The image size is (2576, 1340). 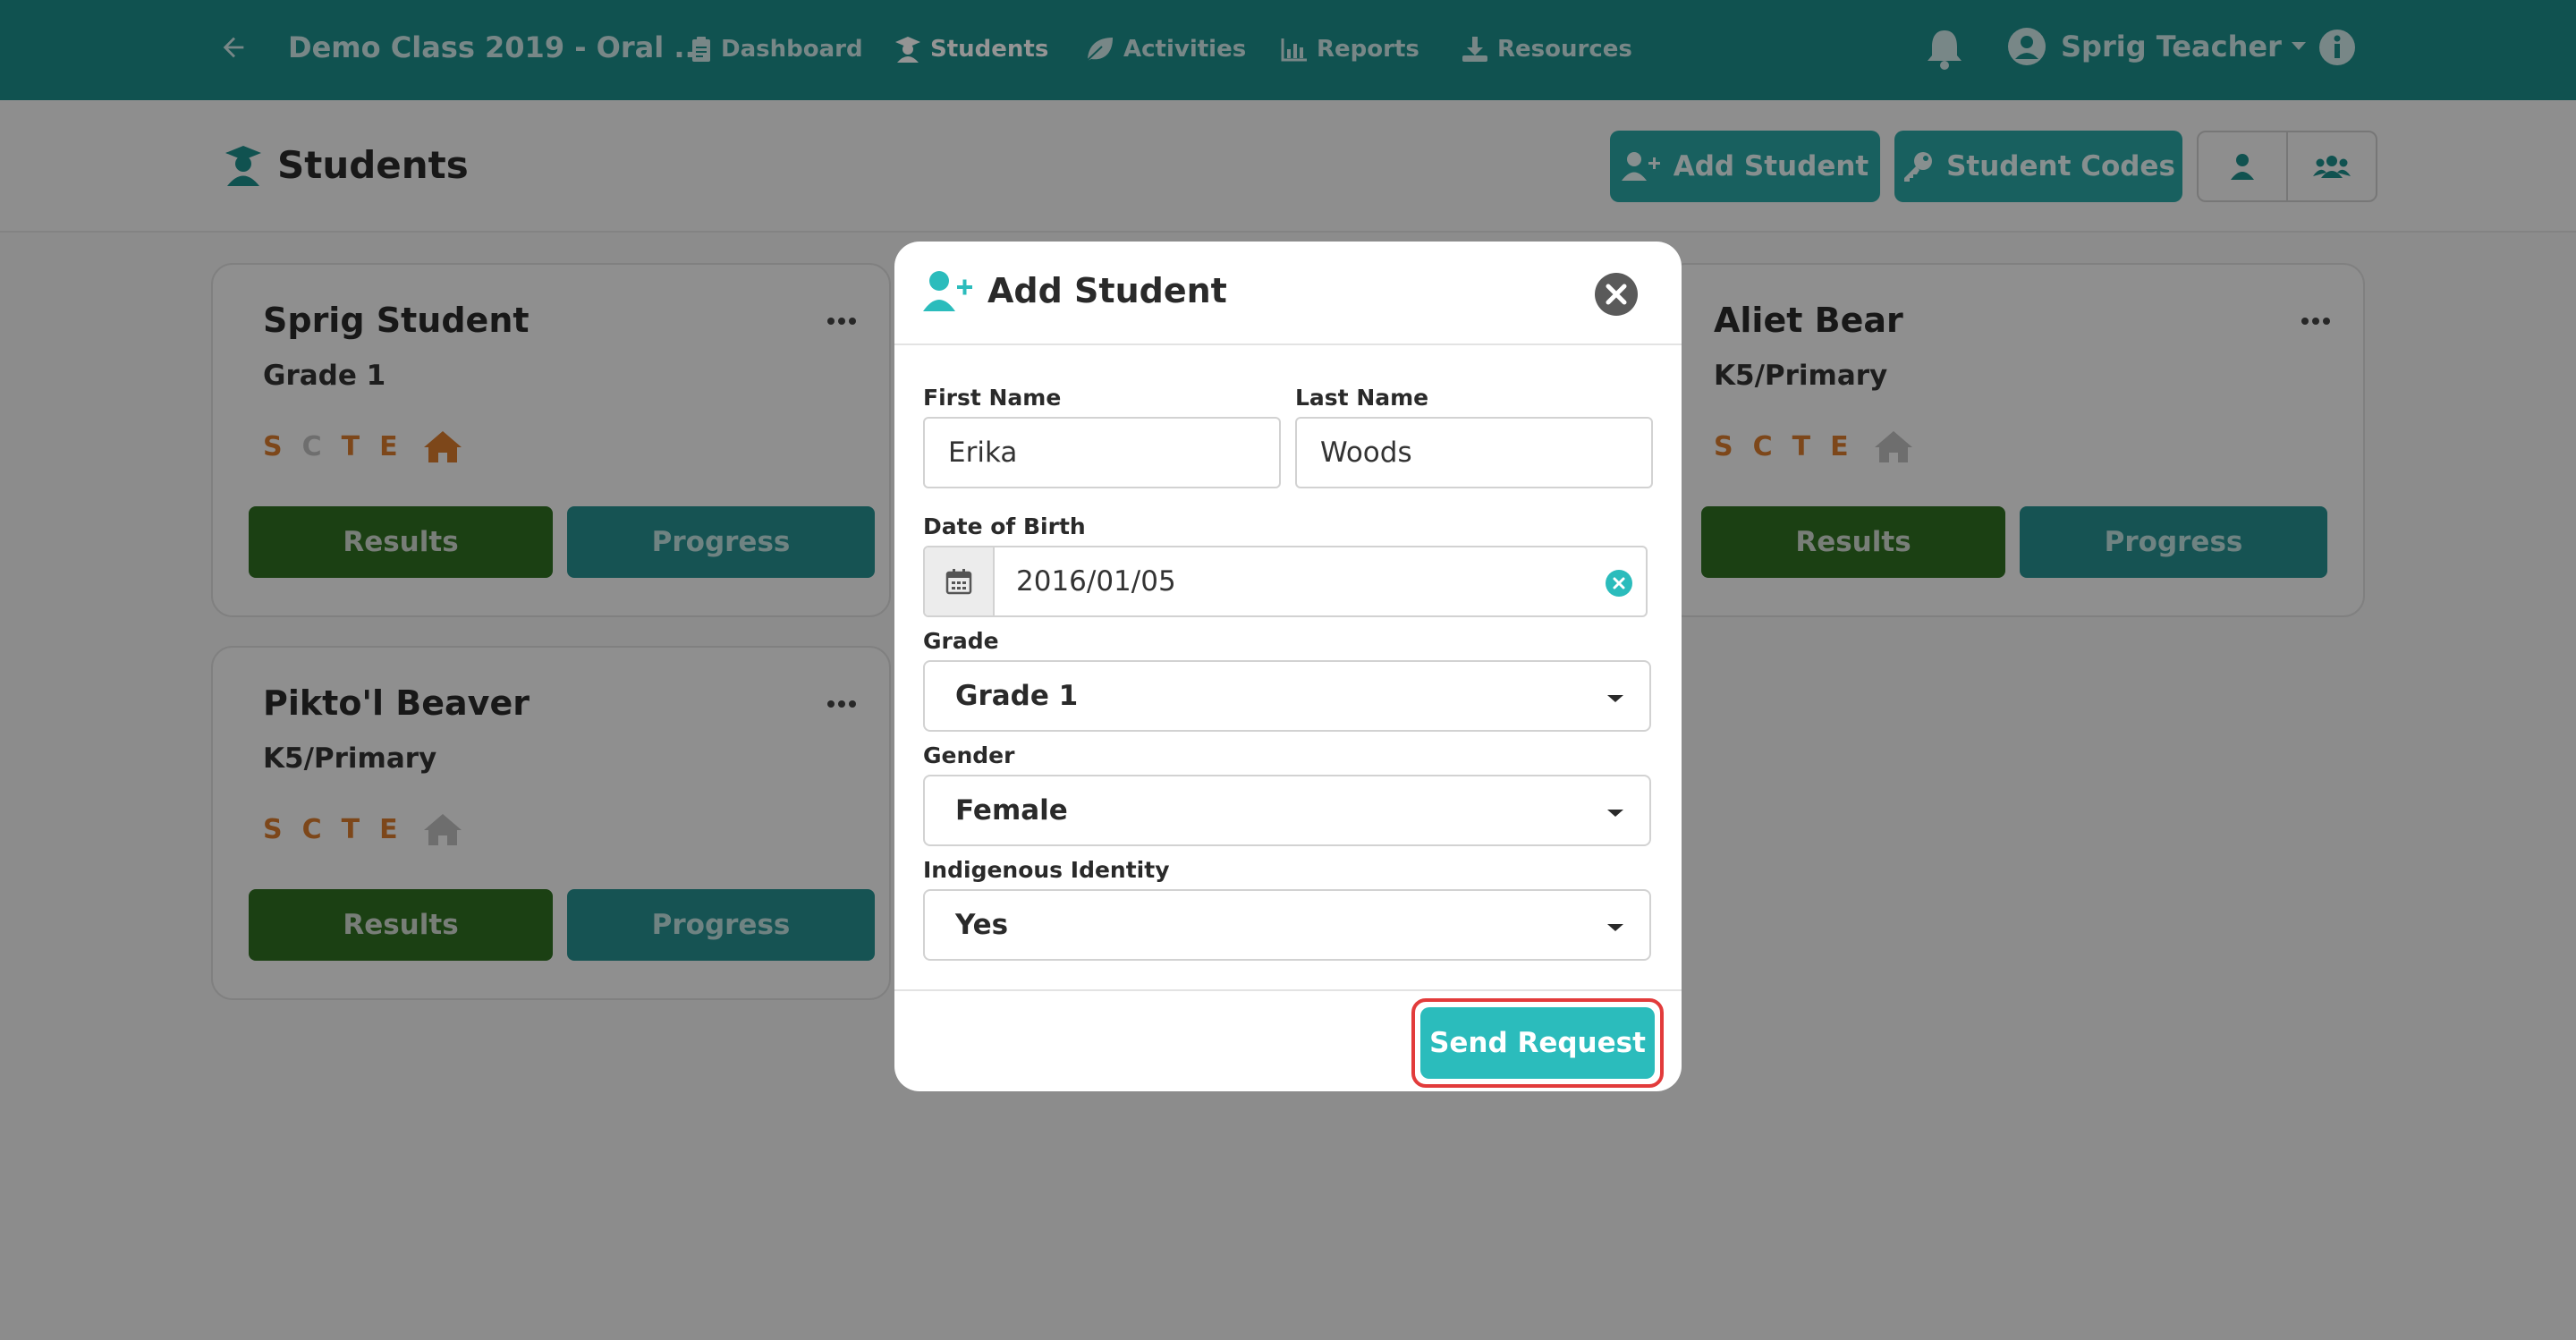 What do you see at coordinates (1362, 398) in the screenshot?
I see `last-name-label: Last Name` at bounding box center [1362, 398].